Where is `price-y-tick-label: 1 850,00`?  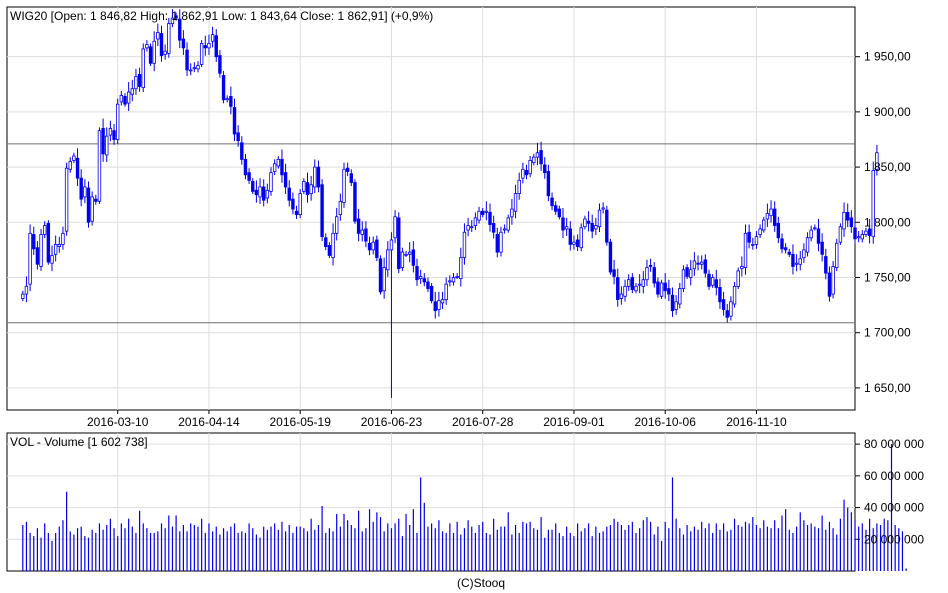 price-y-tick-label: 1 850,00 is located at coordinates (887, 167).